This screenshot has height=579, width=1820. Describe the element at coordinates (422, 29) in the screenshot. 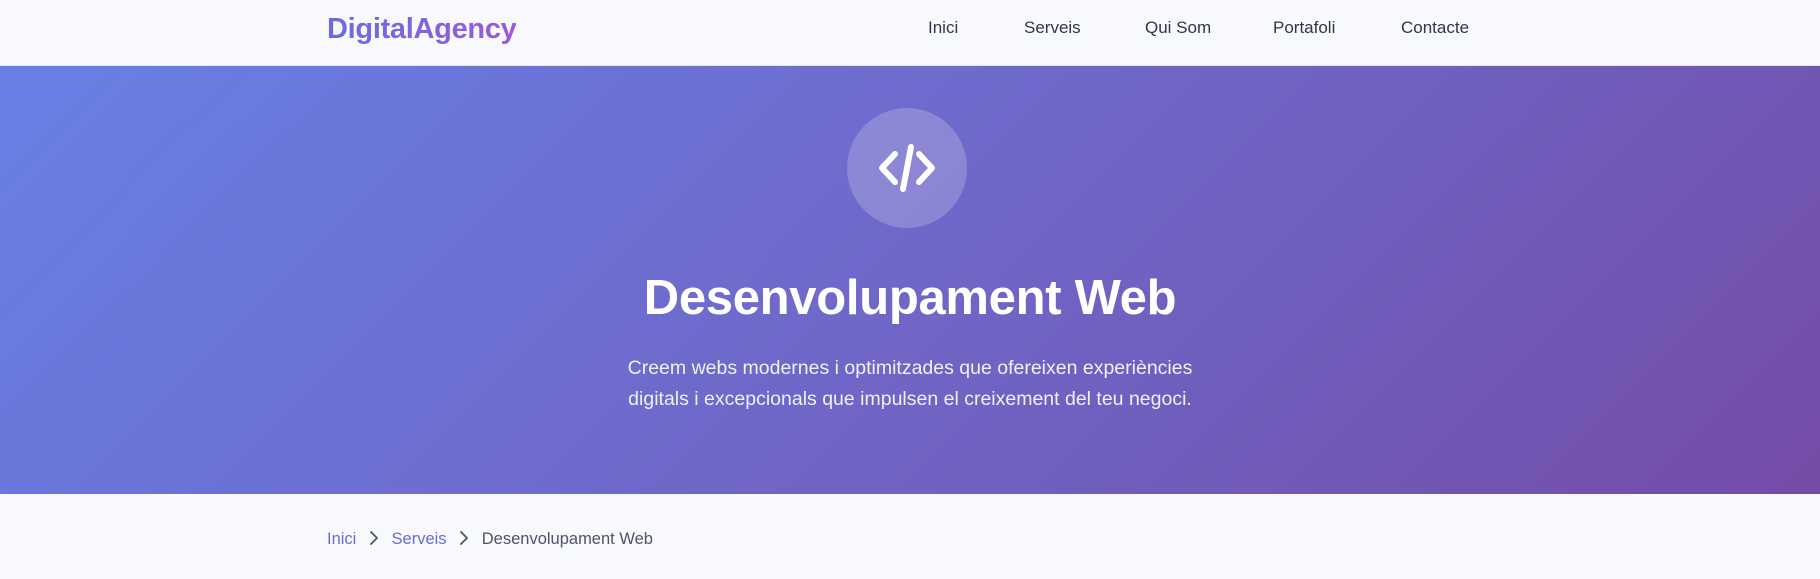

I see `brand-logo: DigitalAgency` at that location.